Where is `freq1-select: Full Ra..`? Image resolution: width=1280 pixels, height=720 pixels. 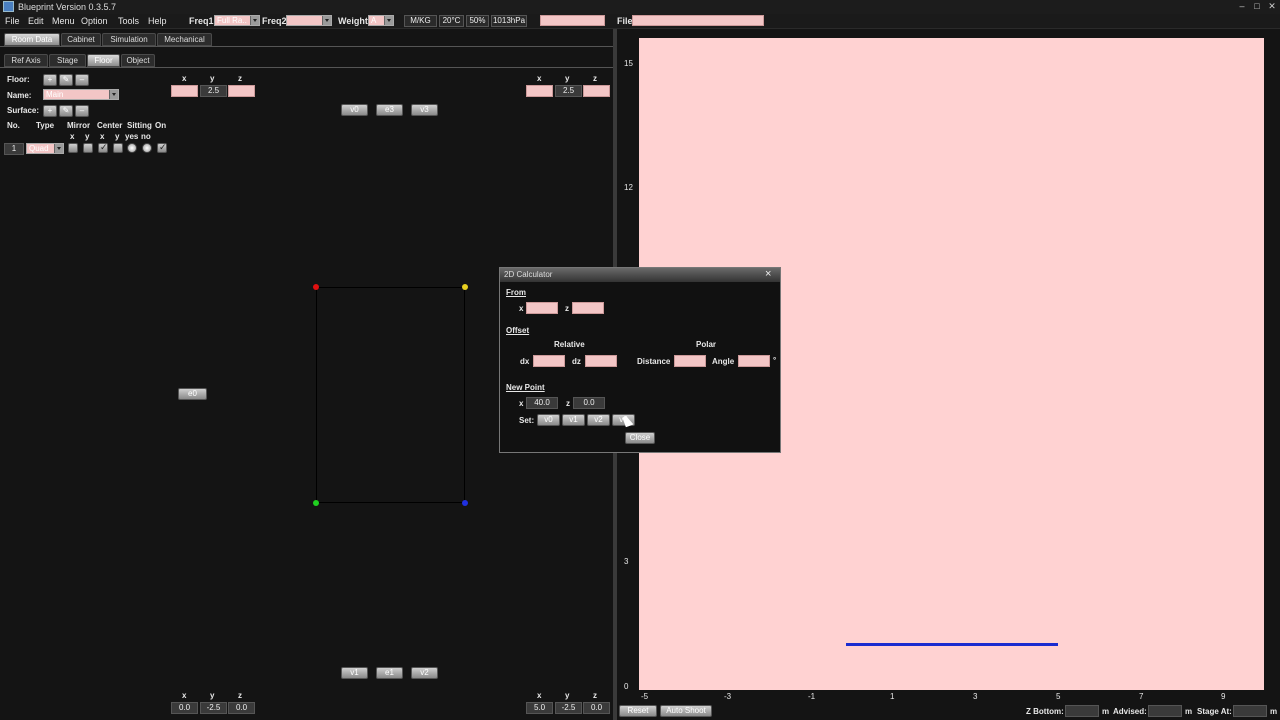 freq1-select: Full Ra.. is located at coordinates (237, 20).